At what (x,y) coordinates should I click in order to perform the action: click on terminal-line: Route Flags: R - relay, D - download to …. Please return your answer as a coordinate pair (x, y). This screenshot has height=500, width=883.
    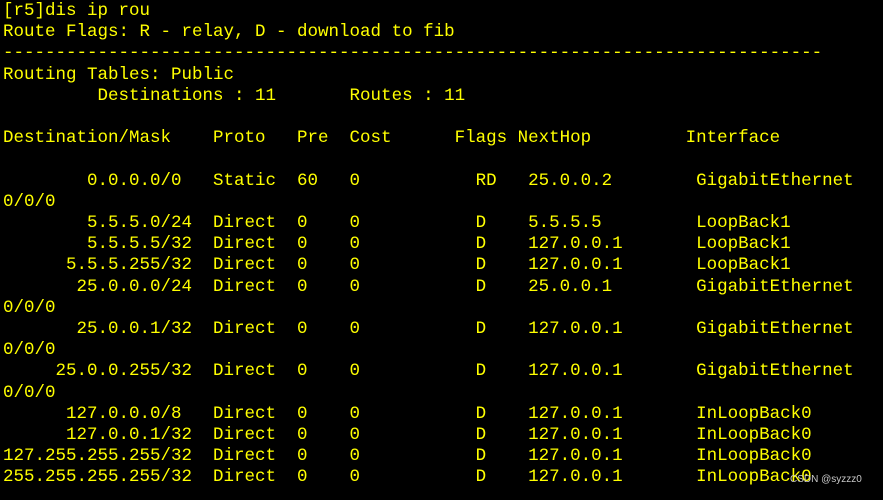
    Looking at the image, I should click on (229, 32).